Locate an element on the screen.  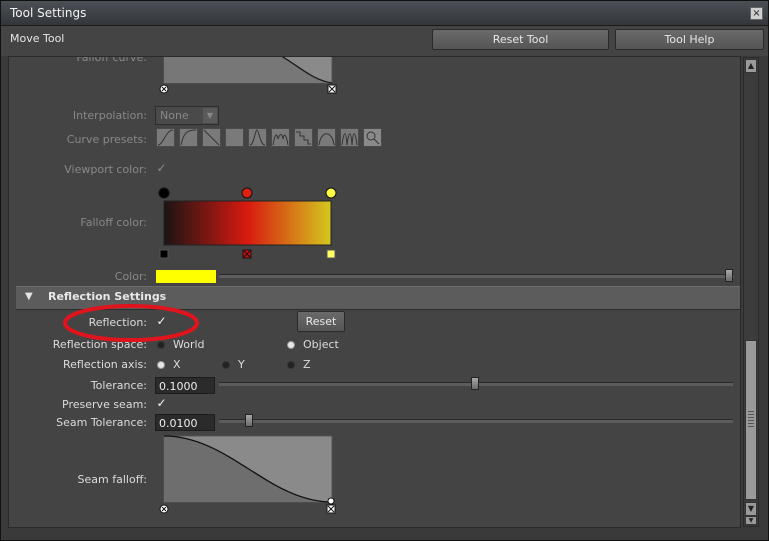
color-slider-handle is located at coordinates (729, 275).